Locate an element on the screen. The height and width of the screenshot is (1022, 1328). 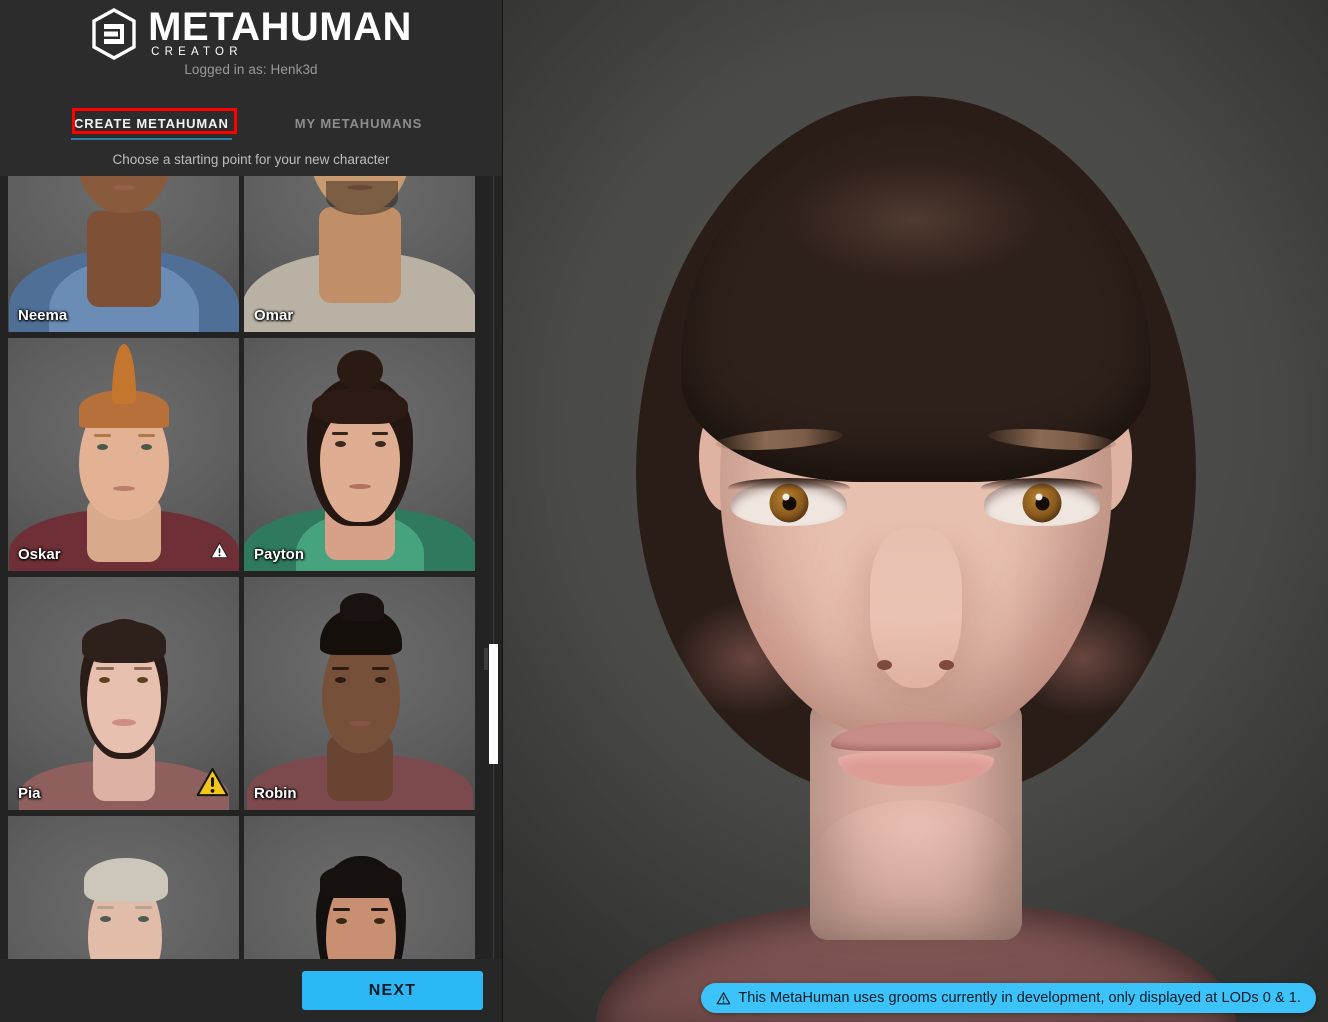
logo-subtitle: CREATOR is located at coordinates (197, 52).